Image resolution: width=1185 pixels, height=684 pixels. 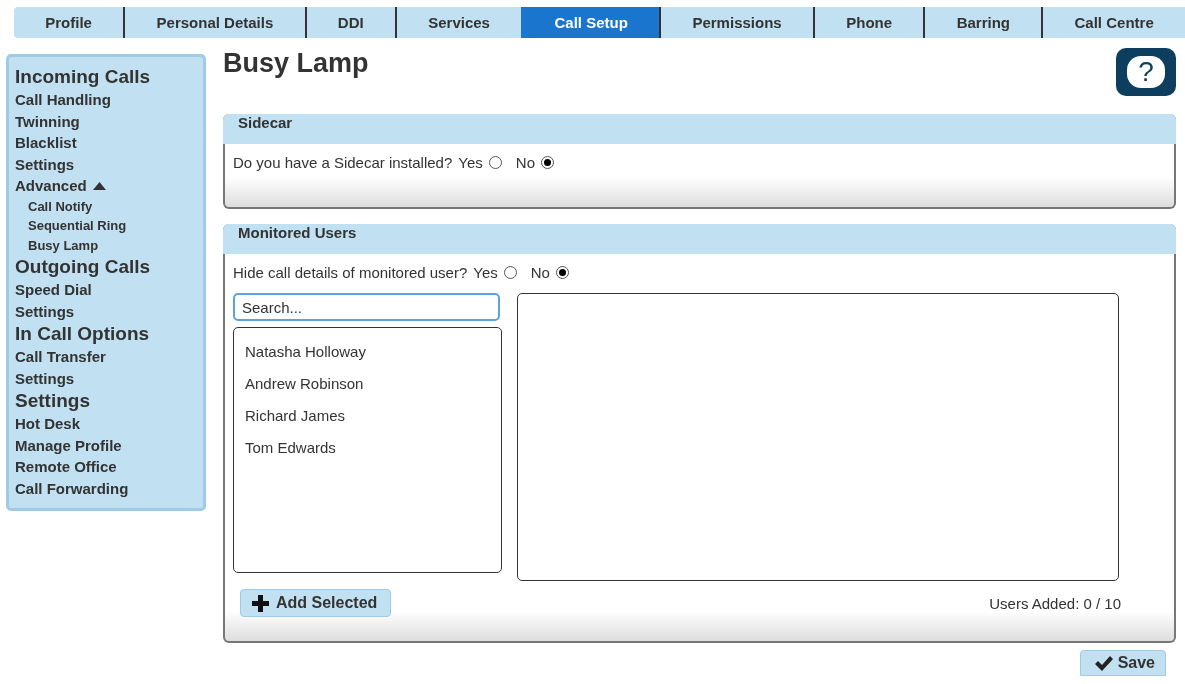 What do you see at coordinates (736, 22) in the screenshot?
I see `nav-tab: Permissions` at bounding box center [736, 22].